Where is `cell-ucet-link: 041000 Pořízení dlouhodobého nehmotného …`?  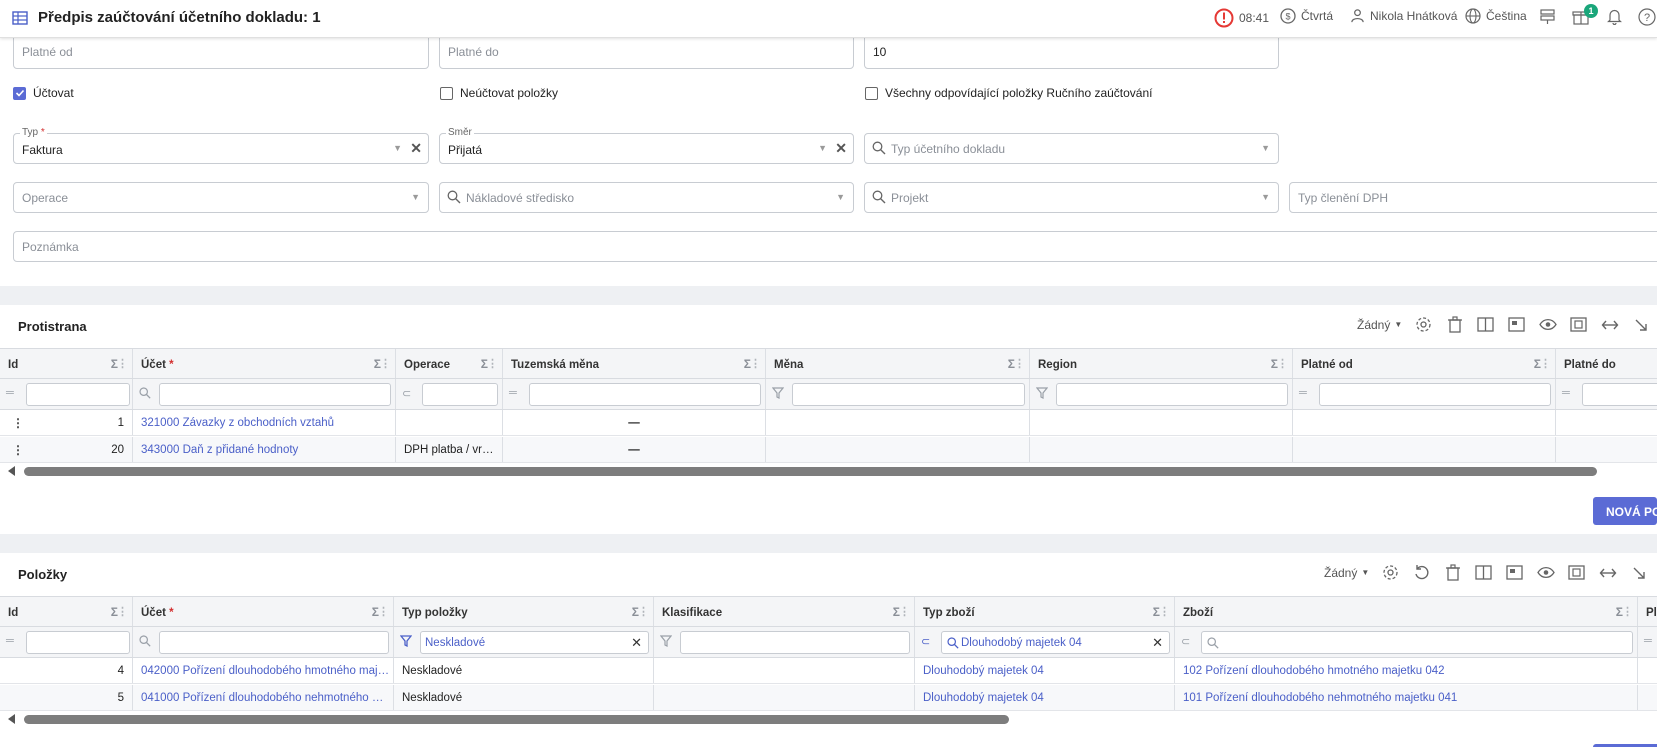
cell-ucet-link: 041000 Pořízení dlouhodobého nehmotného … is located at coordinates (263, 697).